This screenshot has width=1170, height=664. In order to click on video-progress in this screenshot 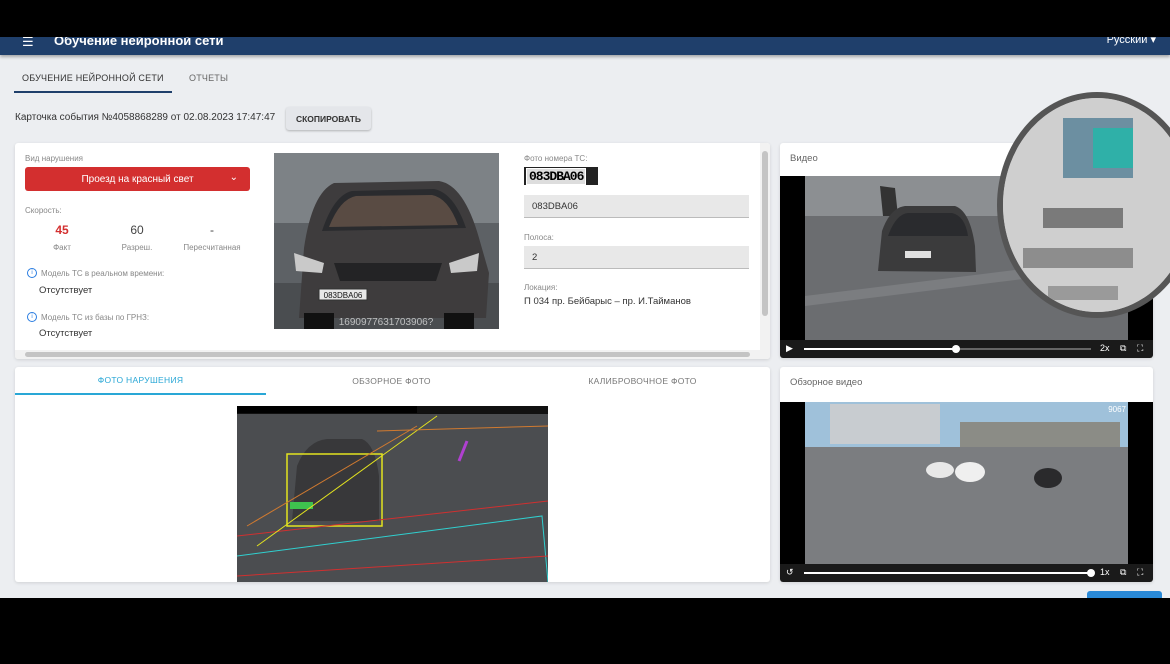, I will do `click(947, 349)`.